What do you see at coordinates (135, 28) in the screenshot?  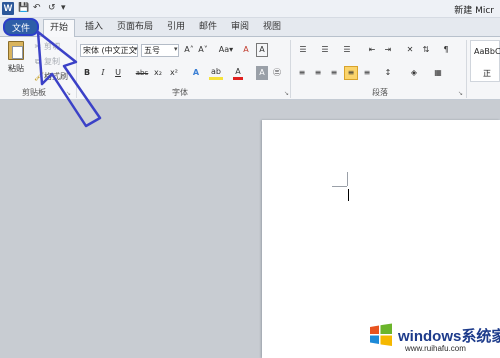 I see `tab-layout: 页面布局` at bounding box center [135, 28].